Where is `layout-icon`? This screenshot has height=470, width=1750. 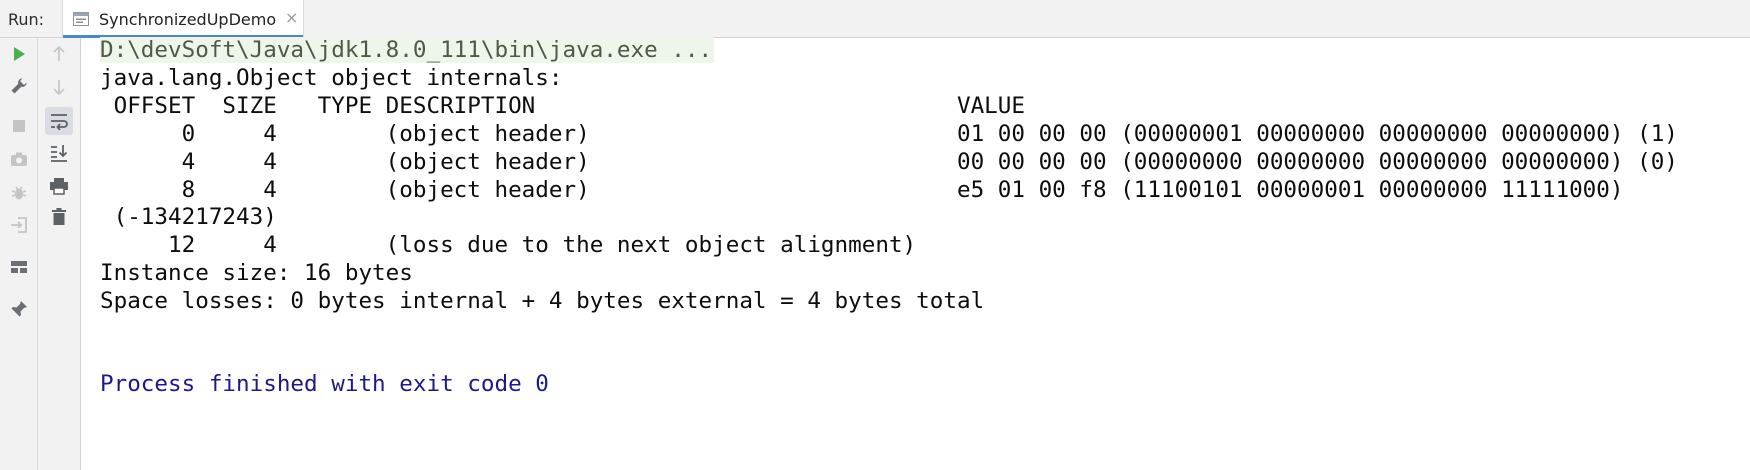 layout-icon is located at coordinates (19, 267).